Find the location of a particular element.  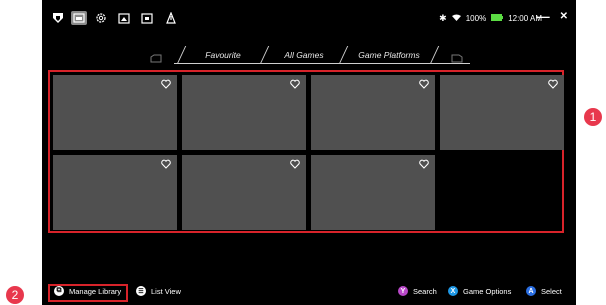

game-options-button: X Game Options is located at coordinates (479, 291).